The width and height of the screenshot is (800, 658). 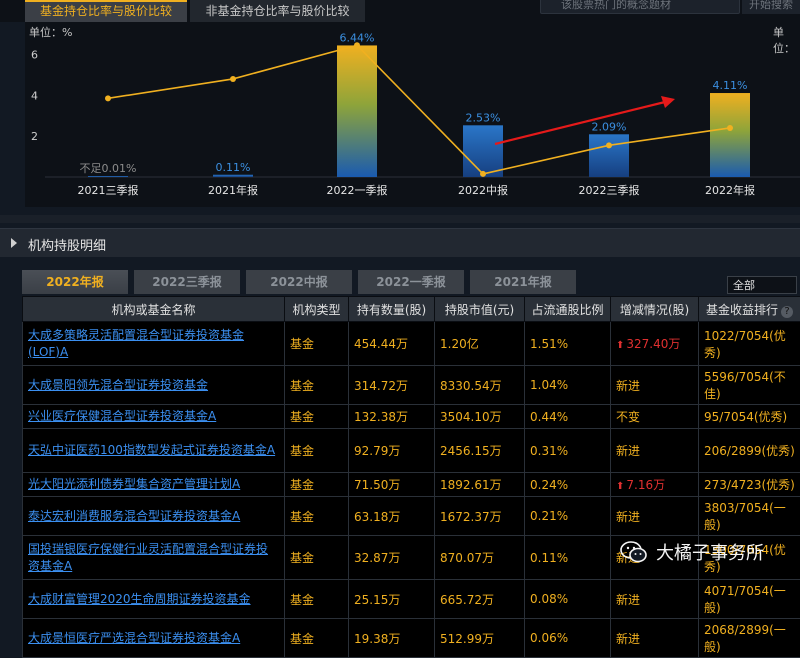 What do you see at coordinates (523, 282) in the screenshot?
I see `tab-period-2021-annual: 2021年报` at bounding box center [523, 282].